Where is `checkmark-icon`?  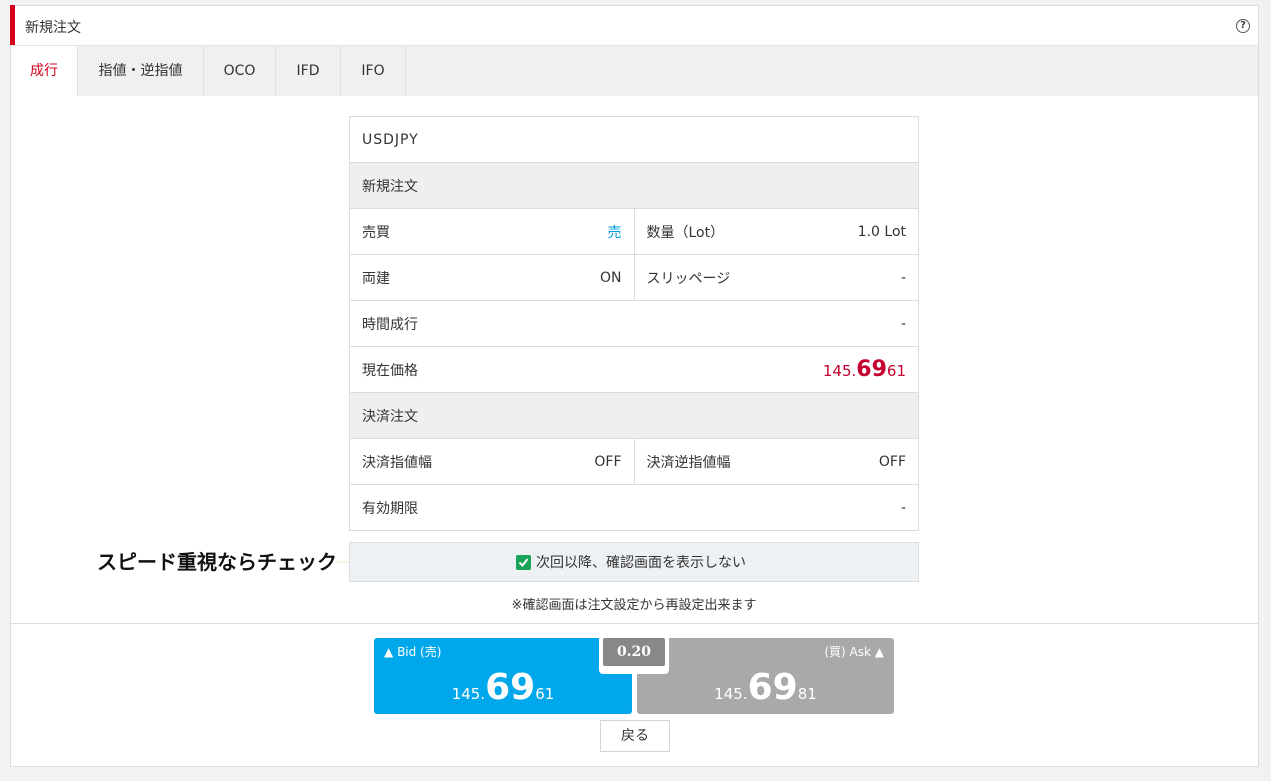 checkmark-icon is located at coordinates (523, 562).